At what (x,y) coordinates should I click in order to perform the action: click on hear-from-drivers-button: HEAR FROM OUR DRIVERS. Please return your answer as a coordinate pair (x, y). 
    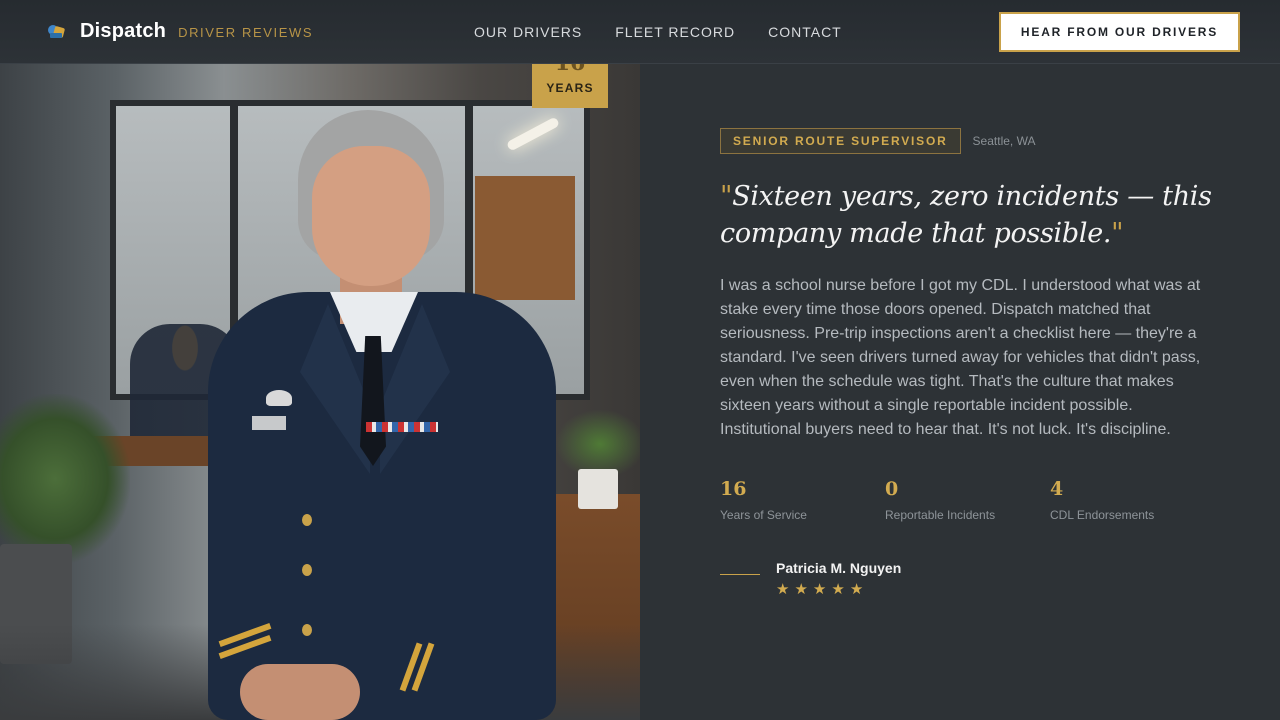
    Looking at the image, I should click on (1119, 32).